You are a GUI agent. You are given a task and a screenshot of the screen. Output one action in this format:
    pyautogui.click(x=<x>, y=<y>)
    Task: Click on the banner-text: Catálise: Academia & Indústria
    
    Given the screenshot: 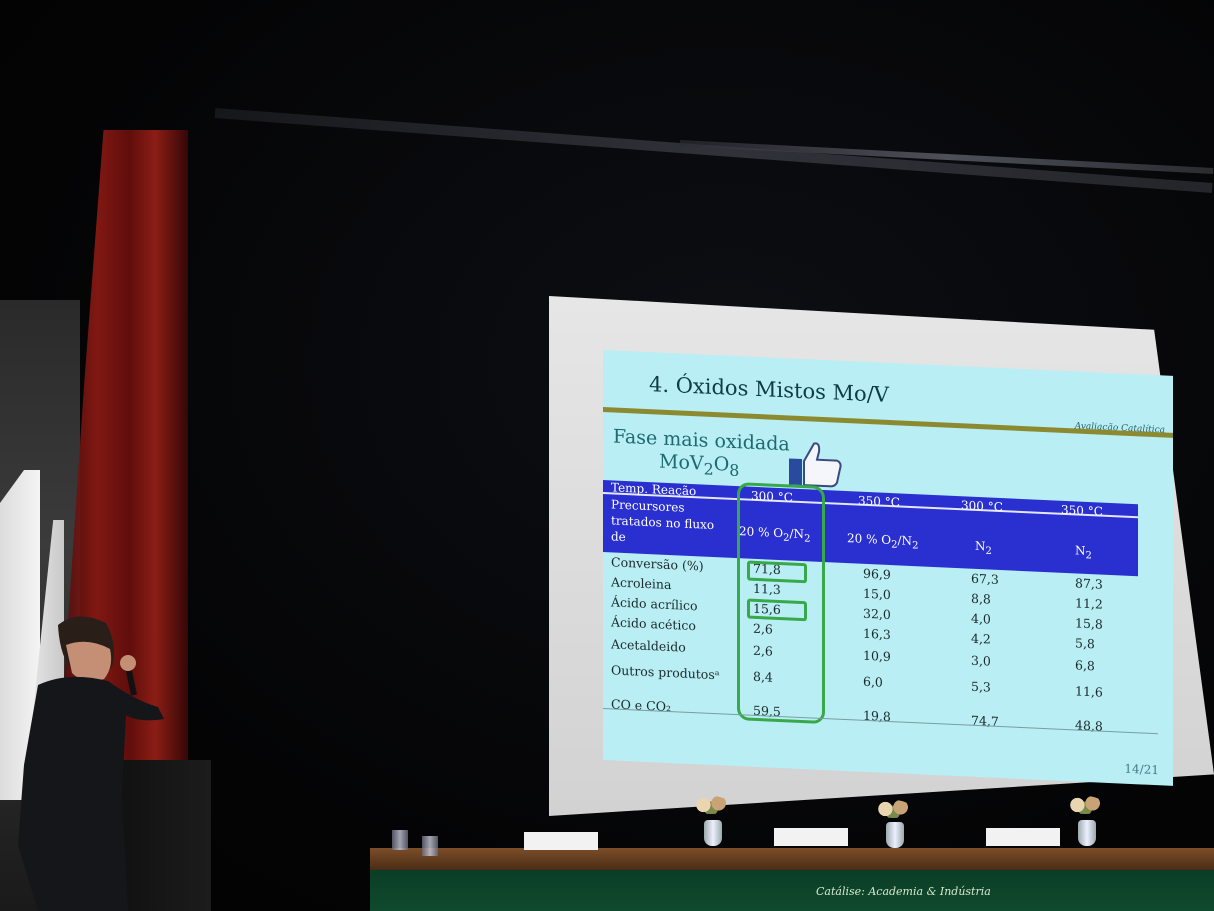 What is the action you would take?
    pyautogui.click(x=903, y=891)
    